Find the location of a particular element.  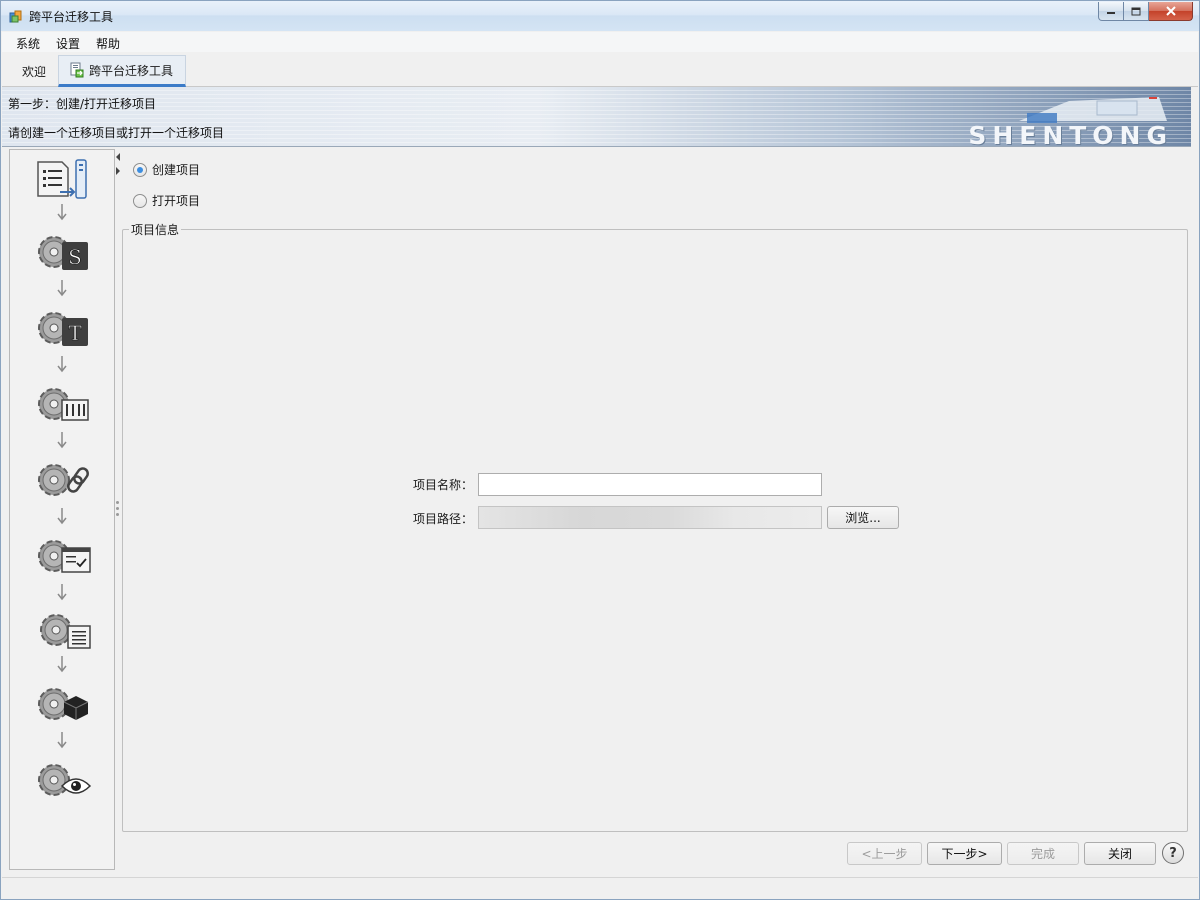

minimize-icon is located at coordinates (1111, 13).